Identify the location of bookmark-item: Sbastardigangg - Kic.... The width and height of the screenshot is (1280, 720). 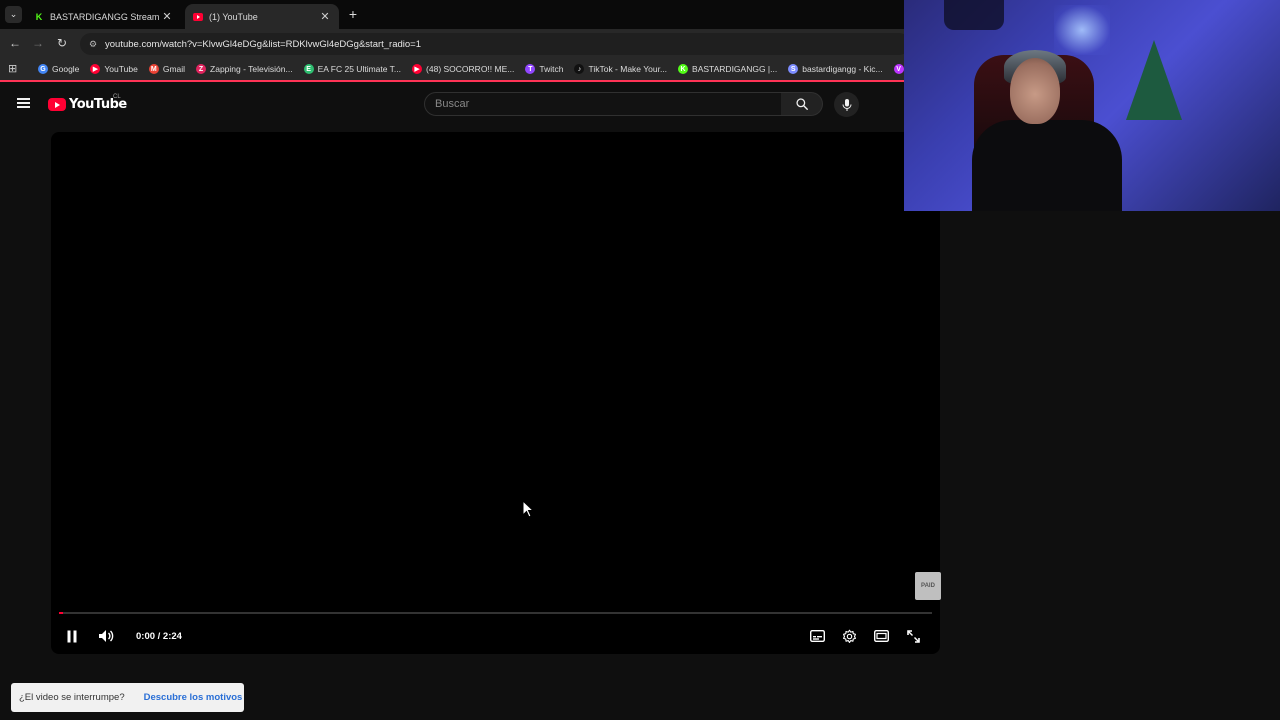
(835, 69).